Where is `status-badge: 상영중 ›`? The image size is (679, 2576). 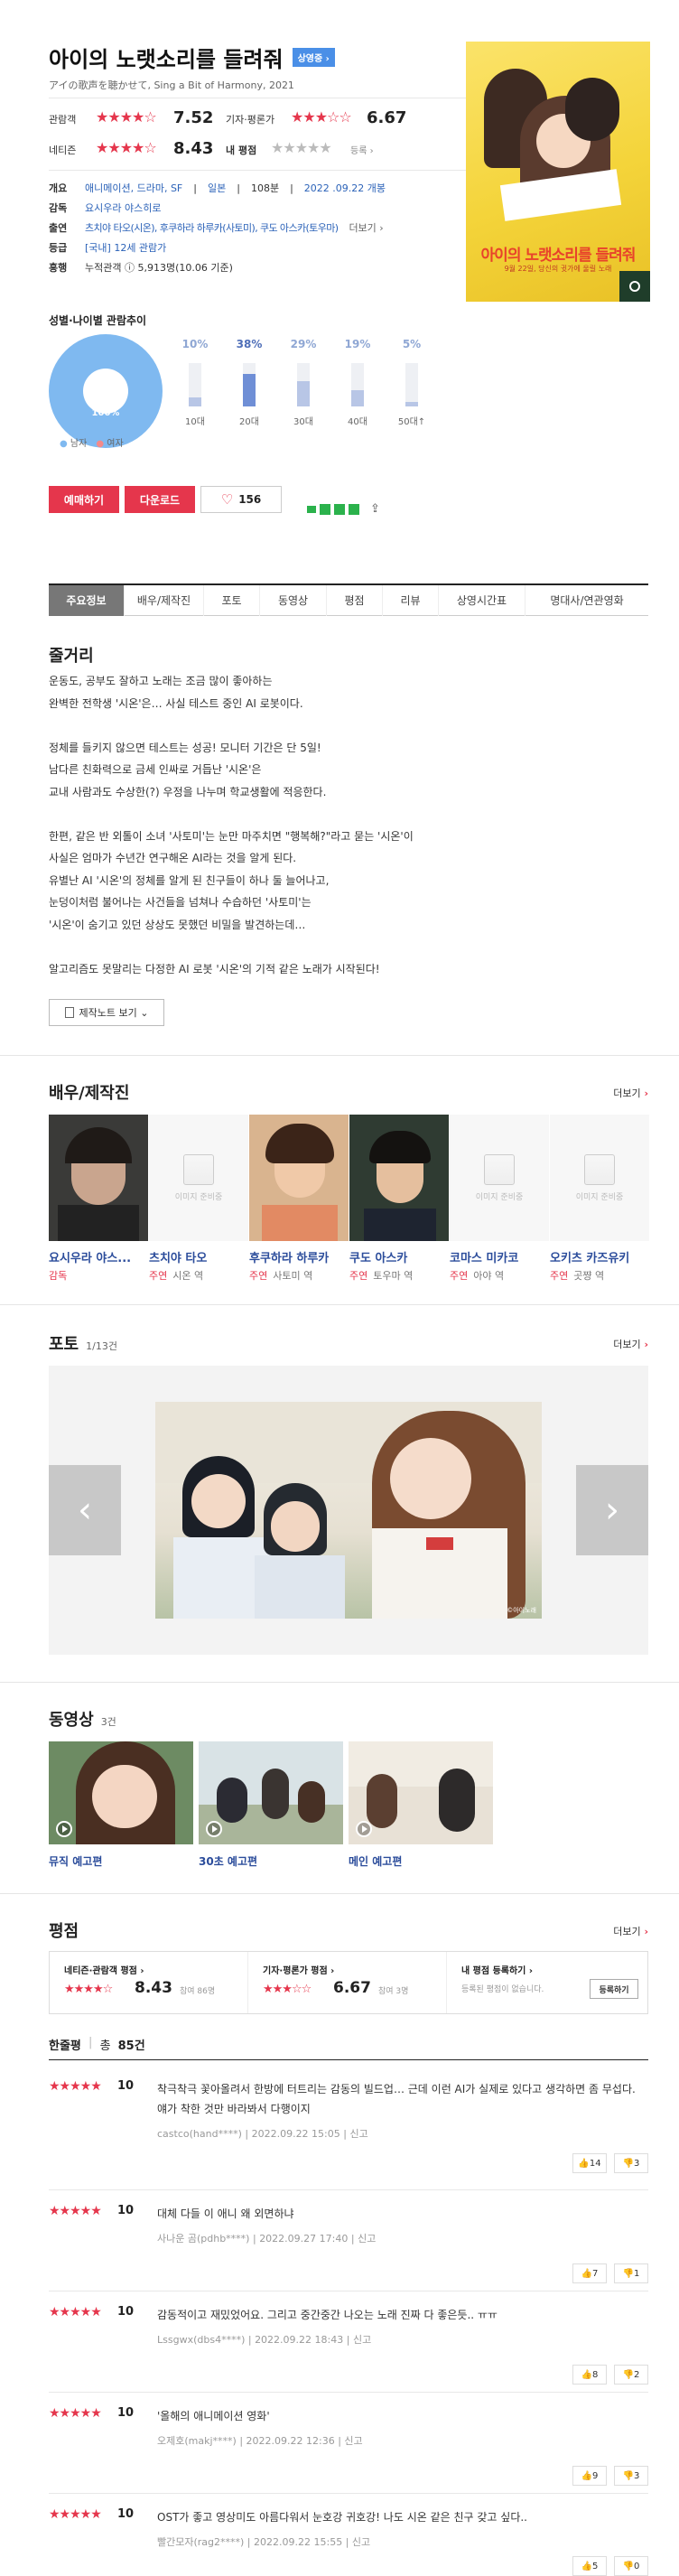 status-badge: 상영중 › is located at coordinates (314, 58).